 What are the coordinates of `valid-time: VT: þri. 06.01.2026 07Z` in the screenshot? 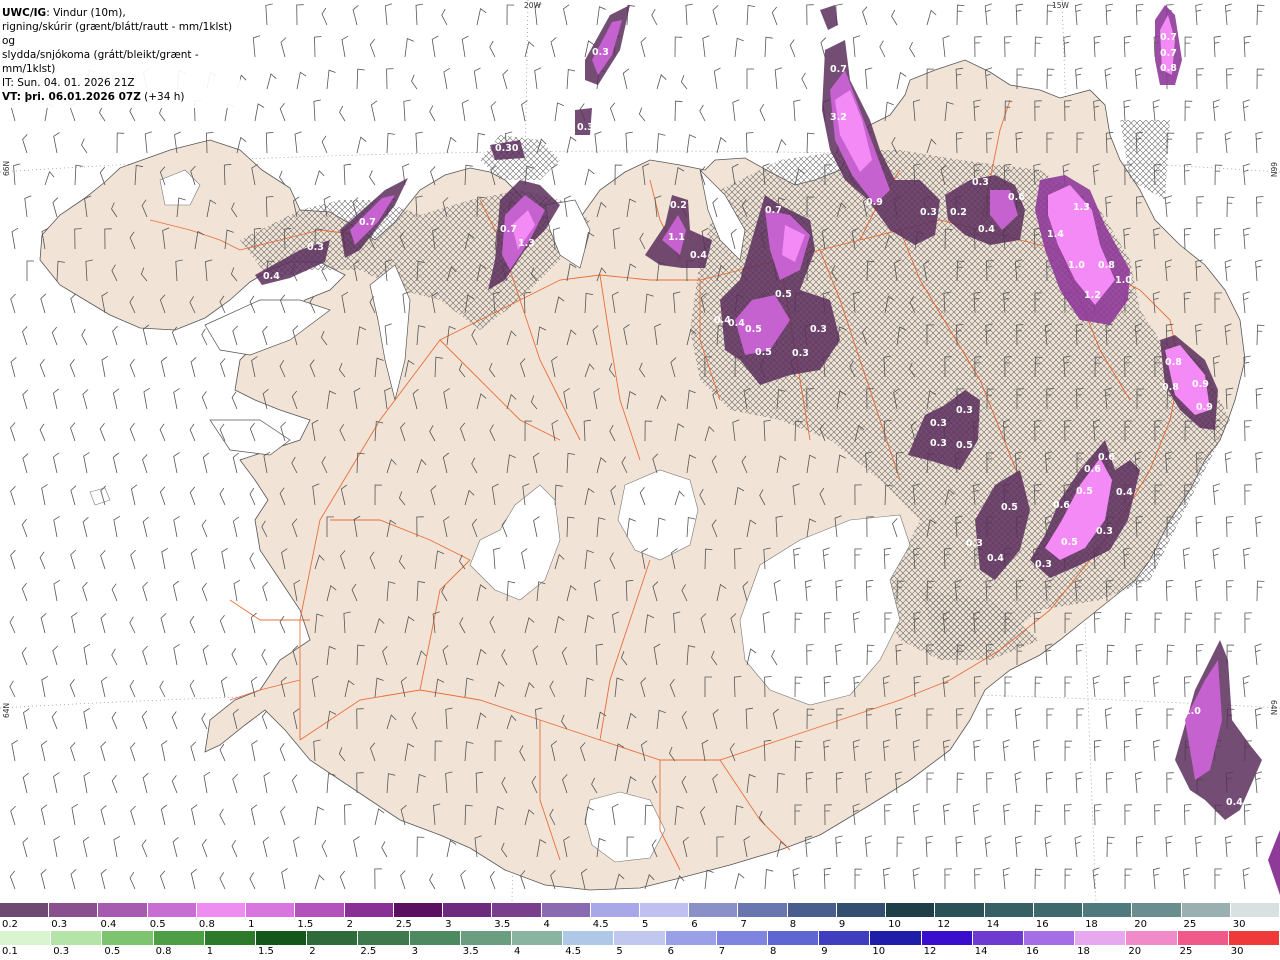 It's located at (71, 97).